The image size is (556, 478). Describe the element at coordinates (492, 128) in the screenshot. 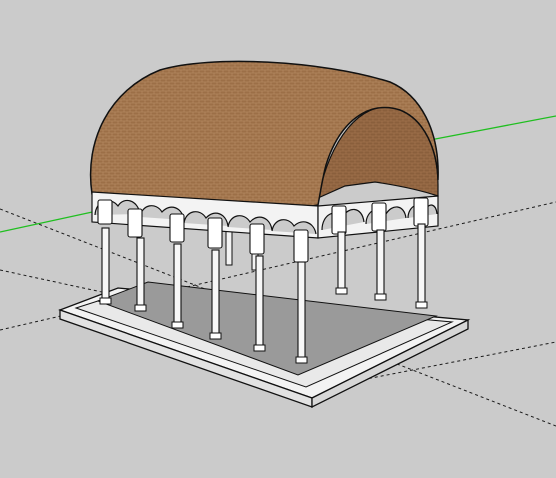

I see `green-axis-far` at that location.